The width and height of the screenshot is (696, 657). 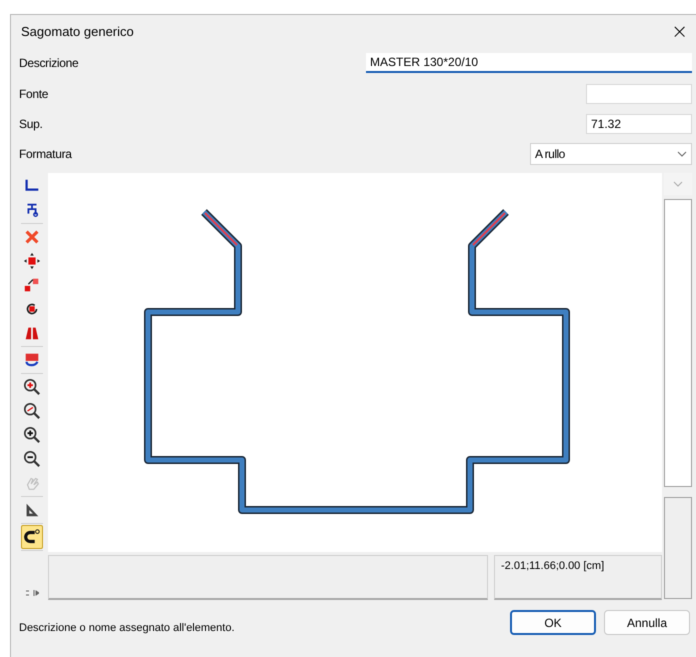 I want to click on tool-button, so click(x=32, y=537).